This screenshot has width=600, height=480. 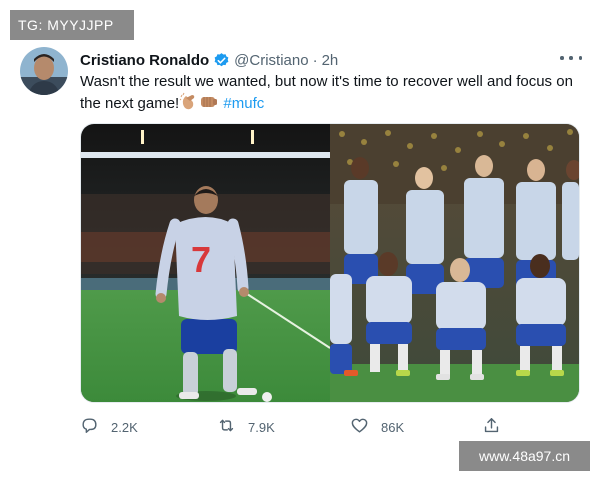 What do you see at coordinates (290, 427) in the screenshot?
I see `tweet-actions: 2.2K 7.9K 86K` at bounding box center [290, 427].